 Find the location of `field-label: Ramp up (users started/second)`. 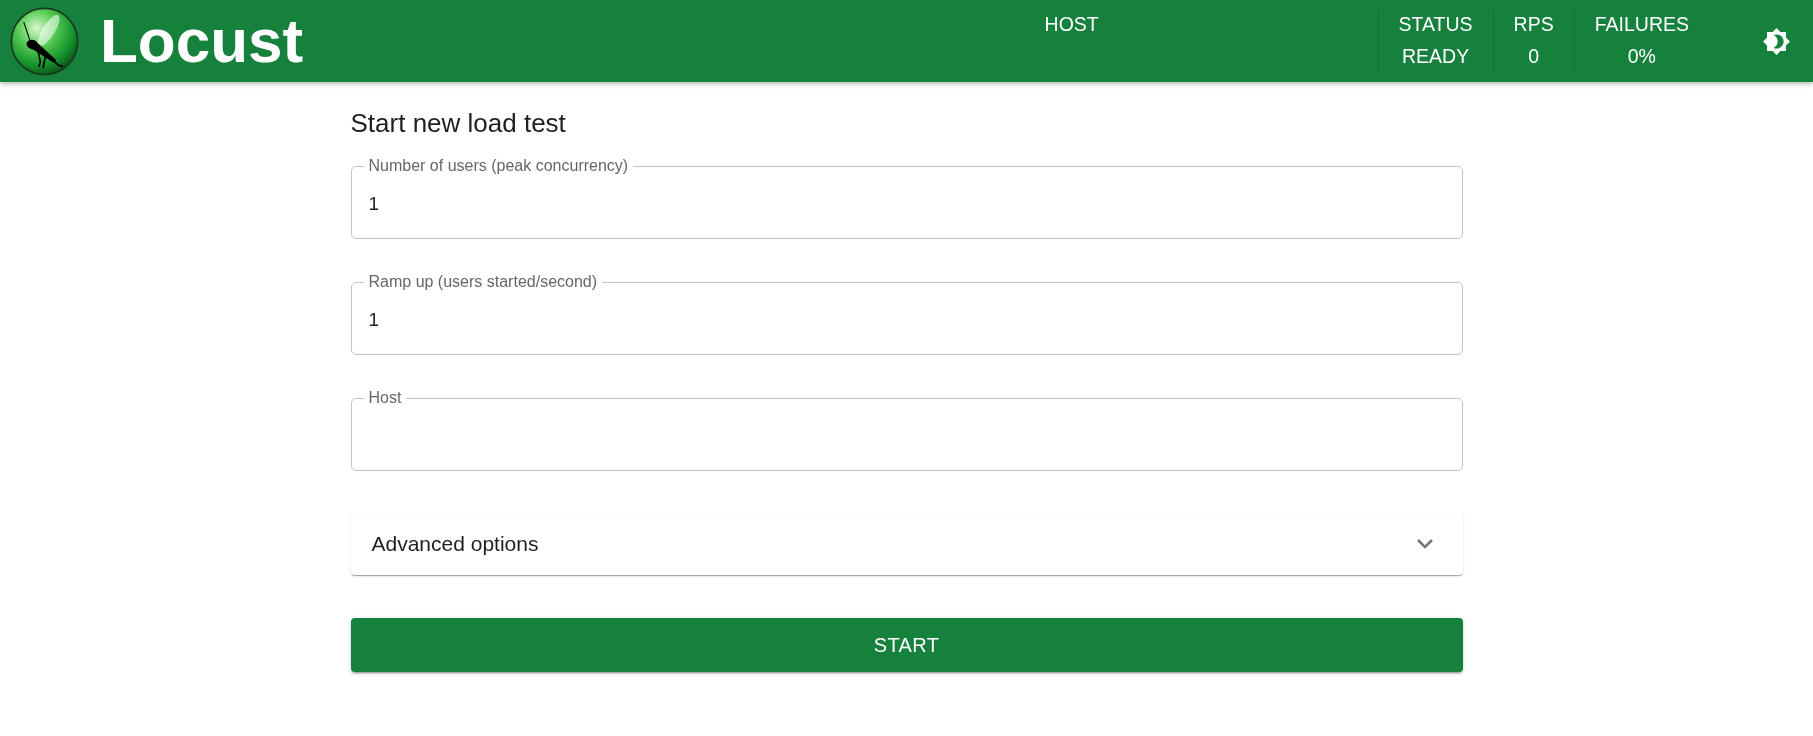

field-label: Ramp up (users started/second) is located at coordinates (483, 282).